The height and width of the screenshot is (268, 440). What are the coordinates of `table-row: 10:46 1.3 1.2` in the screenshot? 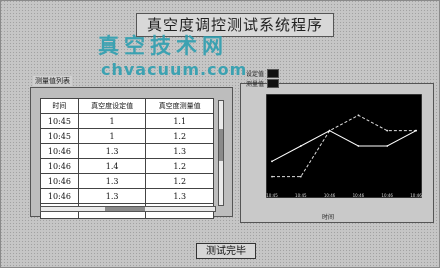 It's located at (127, 181).